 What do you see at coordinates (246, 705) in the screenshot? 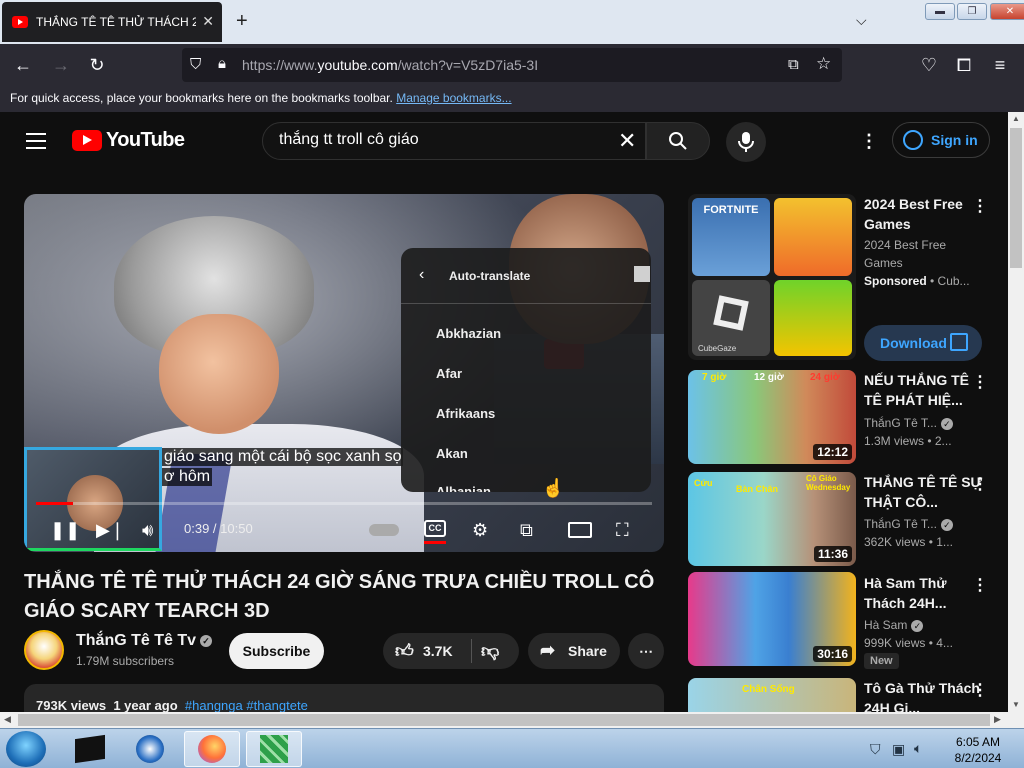
I see `hashtags: #hangnga #thangtete` at bounding box center [246, 705].